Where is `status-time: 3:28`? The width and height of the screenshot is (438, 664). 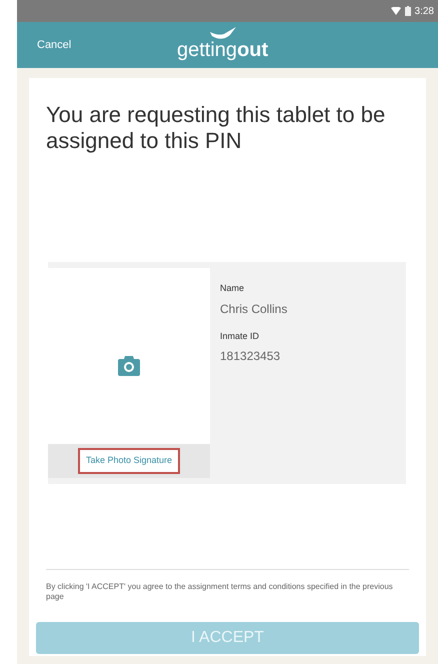
status-time: 3:28 is located at coordinates (424, 11).